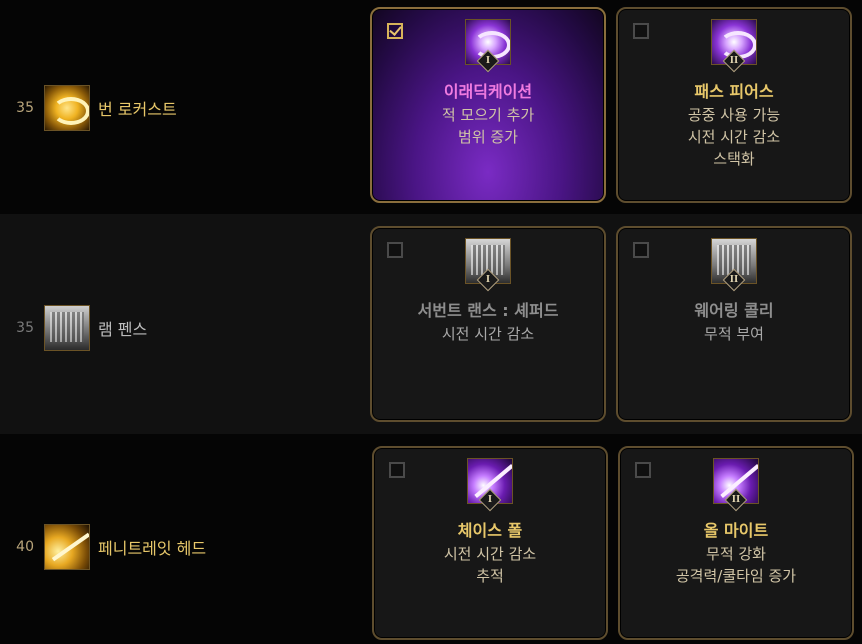 This screenshot has height=644, width=862. Describe the element at coordinates (736, 554) in the screenshot. I see `desc-line: 무적 강화` at that location.